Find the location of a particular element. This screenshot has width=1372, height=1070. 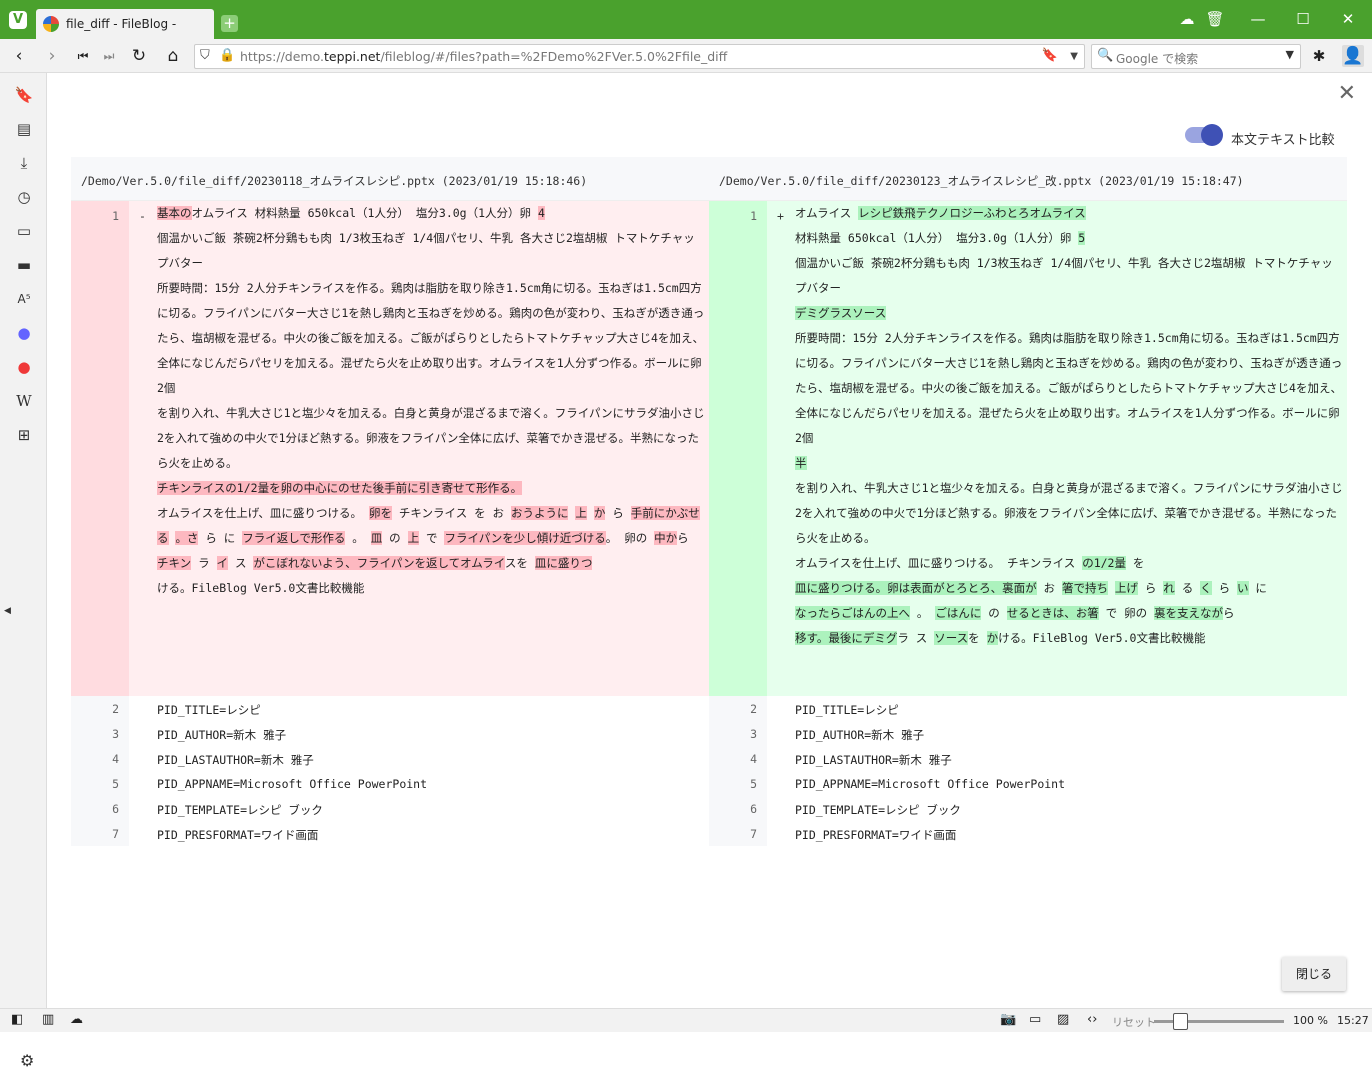

dialog-close-icon: ✕ is located at coordinates (1347, 93).